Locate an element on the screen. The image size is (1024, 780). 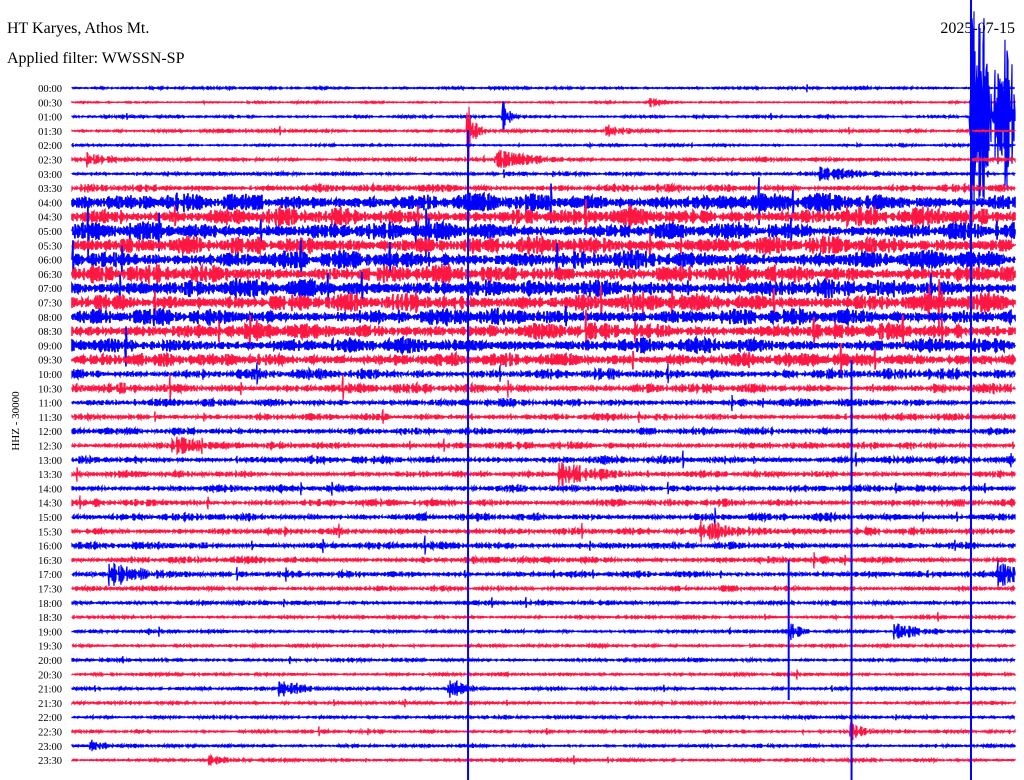
row-label: 05:30 is located at coordinates (50, 246).